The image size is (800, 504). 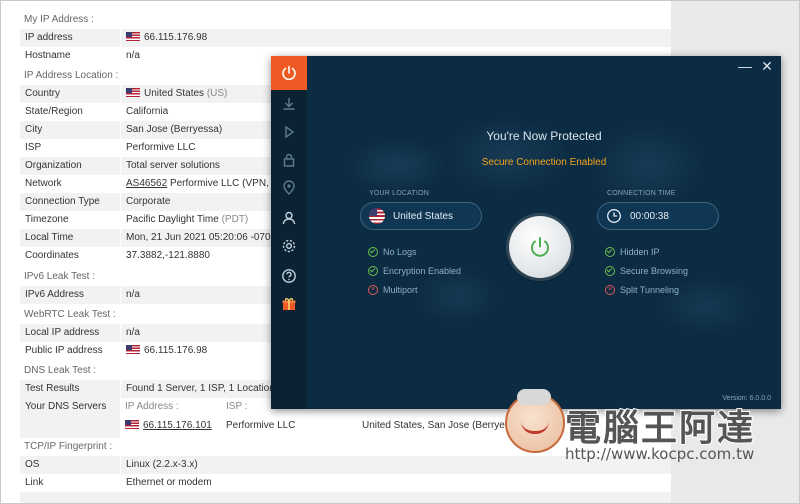 I want to click on timezone-code: (PDT), so click(x=235, y=219).